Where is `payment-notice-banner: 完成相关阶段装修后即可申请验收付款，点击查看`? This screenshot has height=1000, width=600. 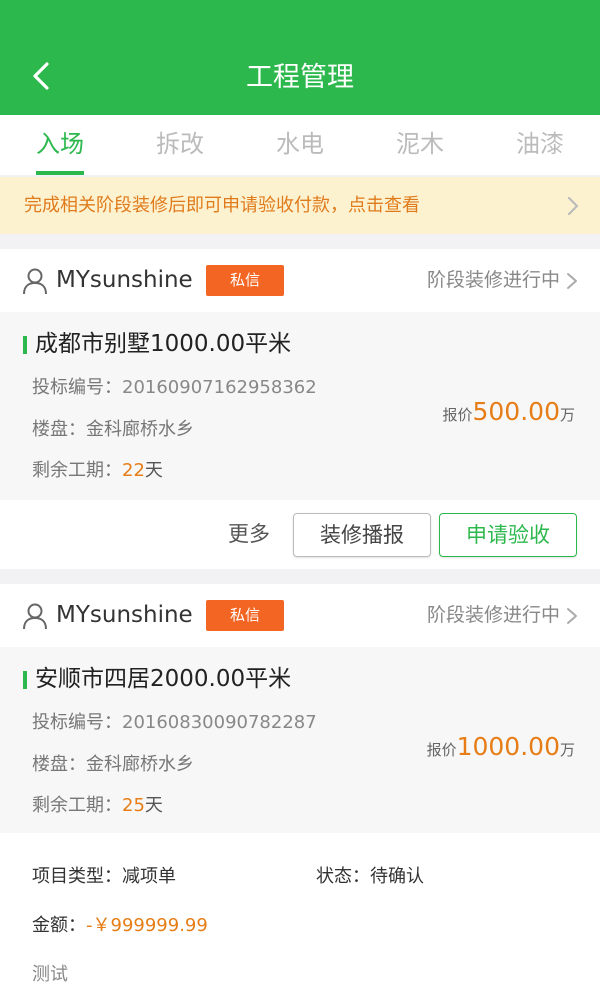 payment-notice-banner: 完成相关阶段装修后即可申请验收付款，点击查看 is located at coordinates (300, 205).